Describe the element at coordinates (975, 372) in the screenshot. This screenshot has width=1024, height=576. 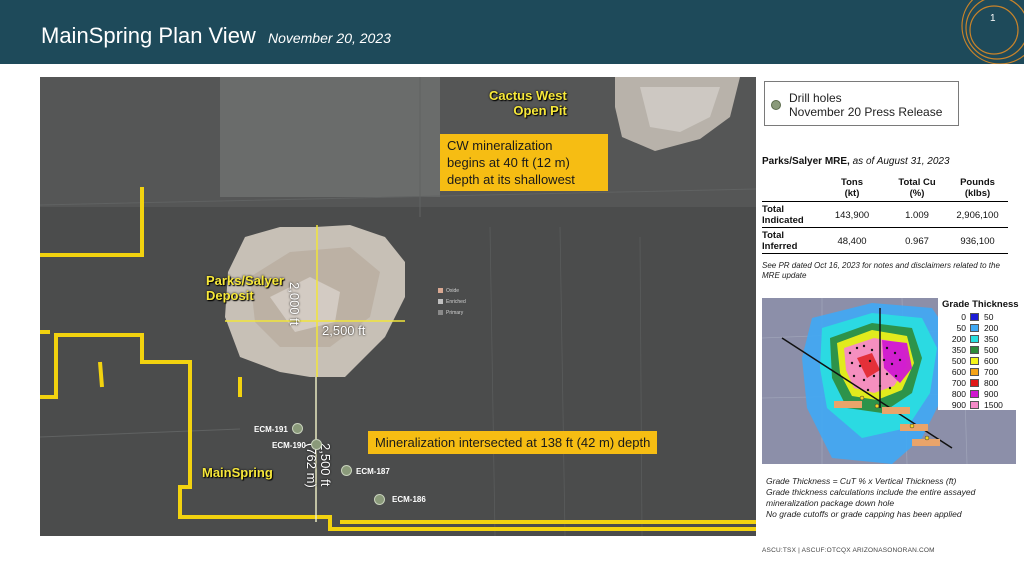
I see `legend-row: 600 700` at that location.